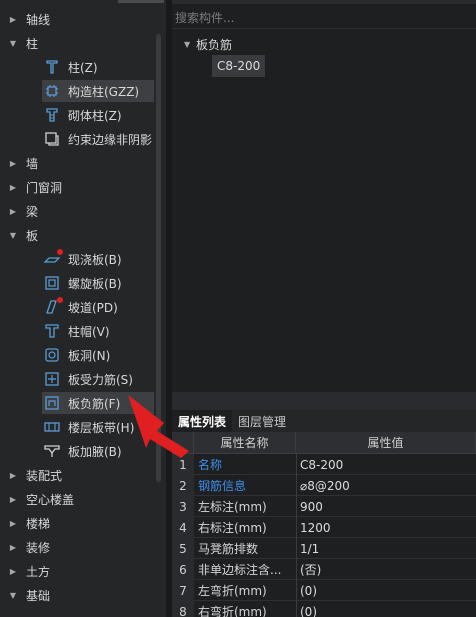 The height and width of the screenshot is (617, 476). Describe the element at coordinates (320, 17) in the screenshot. I see `search-input` at that location.